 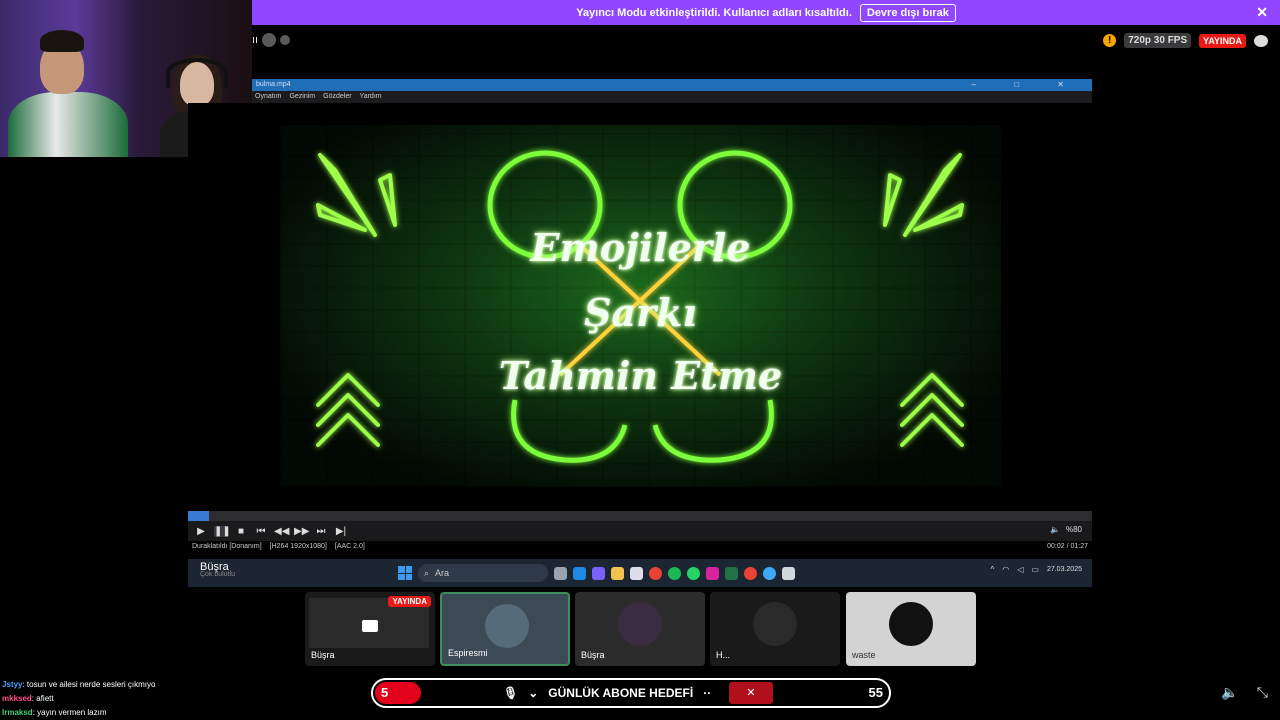 What do you see at coordinates (510, 693) in the screenshot?
I see `mic-icon: 🎙` at bounding box center [510, 693].